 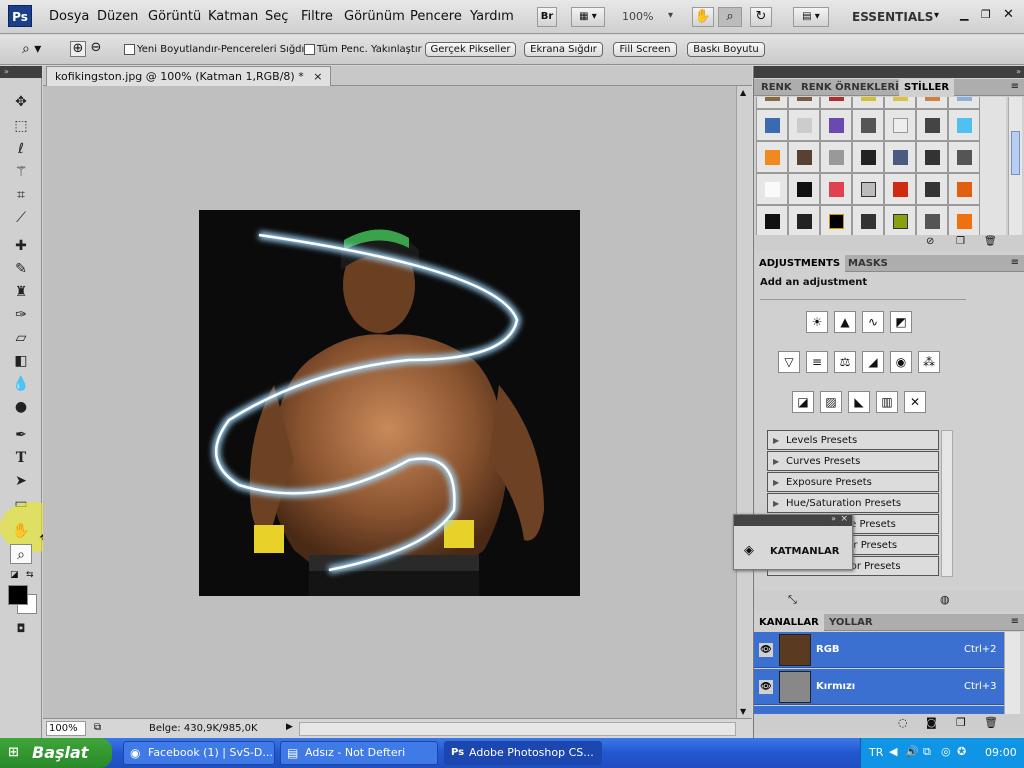 I want to click on hand-tool-button: ✋, so click(x=703, y=17).